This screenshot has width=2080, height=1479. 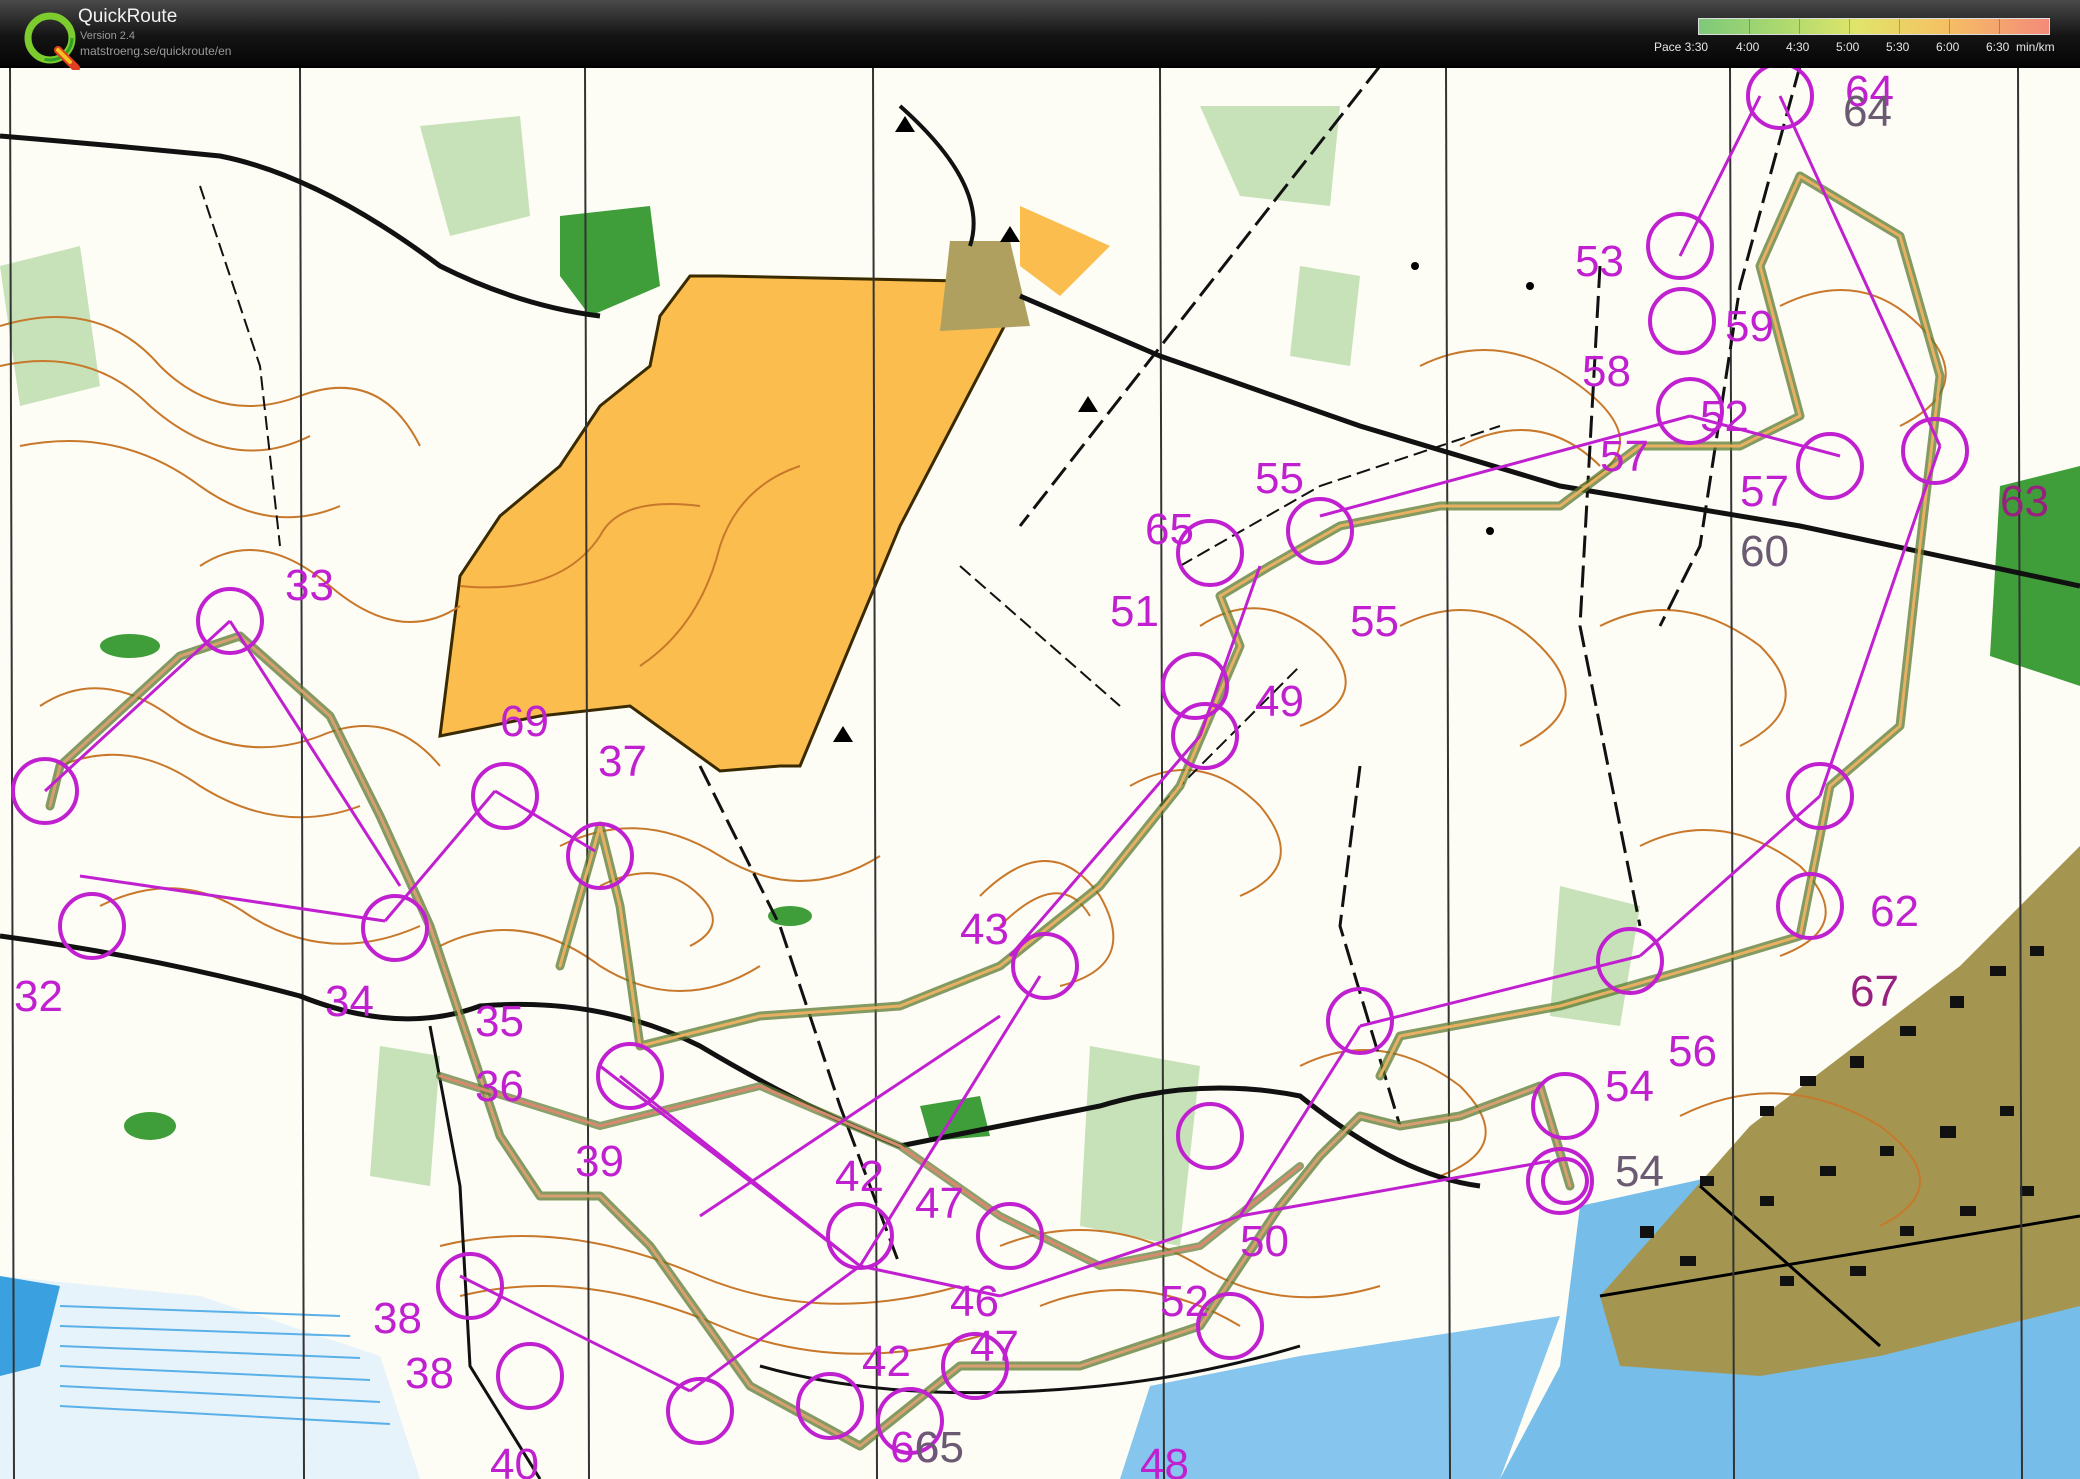 I want to click on control-label: 34, so click(x=349, y=1001).